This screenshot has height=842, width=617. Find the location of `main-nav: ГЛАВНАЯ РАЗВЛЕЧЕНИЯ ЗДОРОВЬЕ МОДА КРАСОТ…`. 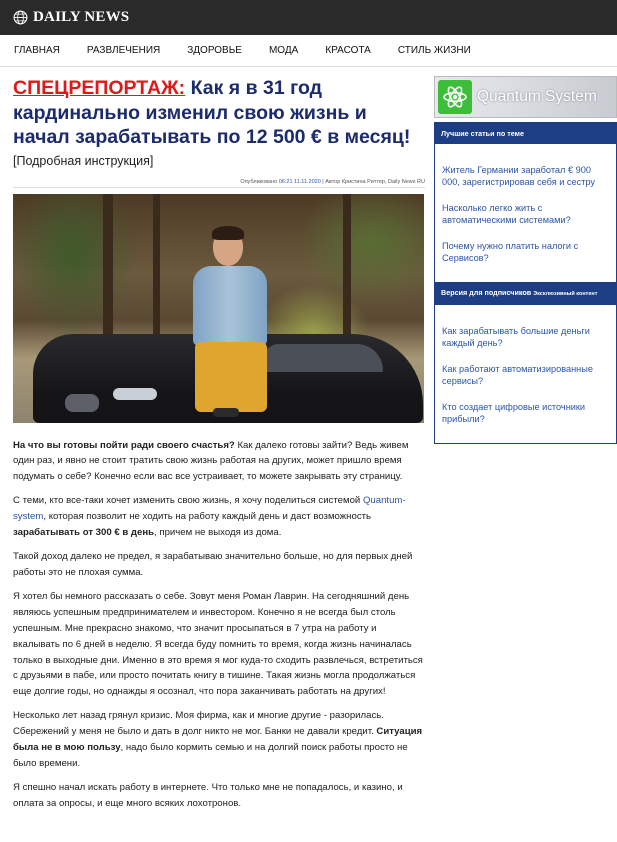

main-nav: ГЛАВНАЯ РАЗВЛЕЧЕНИЯ ЗДОРОВЬЕ МОДА КРАСОТ… is located at coordinates (308, 51).